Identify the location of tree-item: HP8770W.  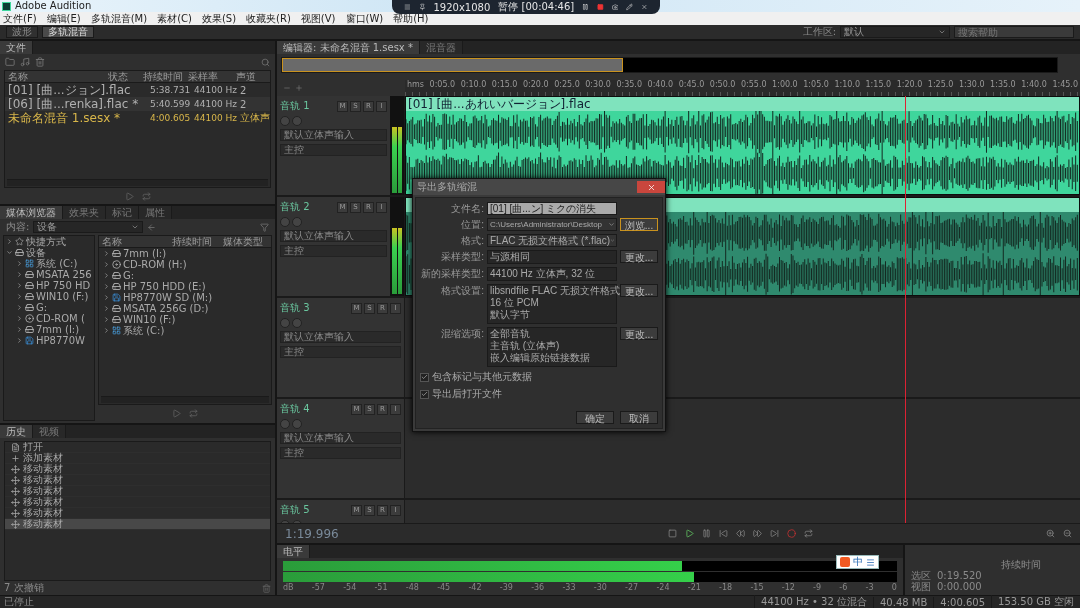
(60, 340).